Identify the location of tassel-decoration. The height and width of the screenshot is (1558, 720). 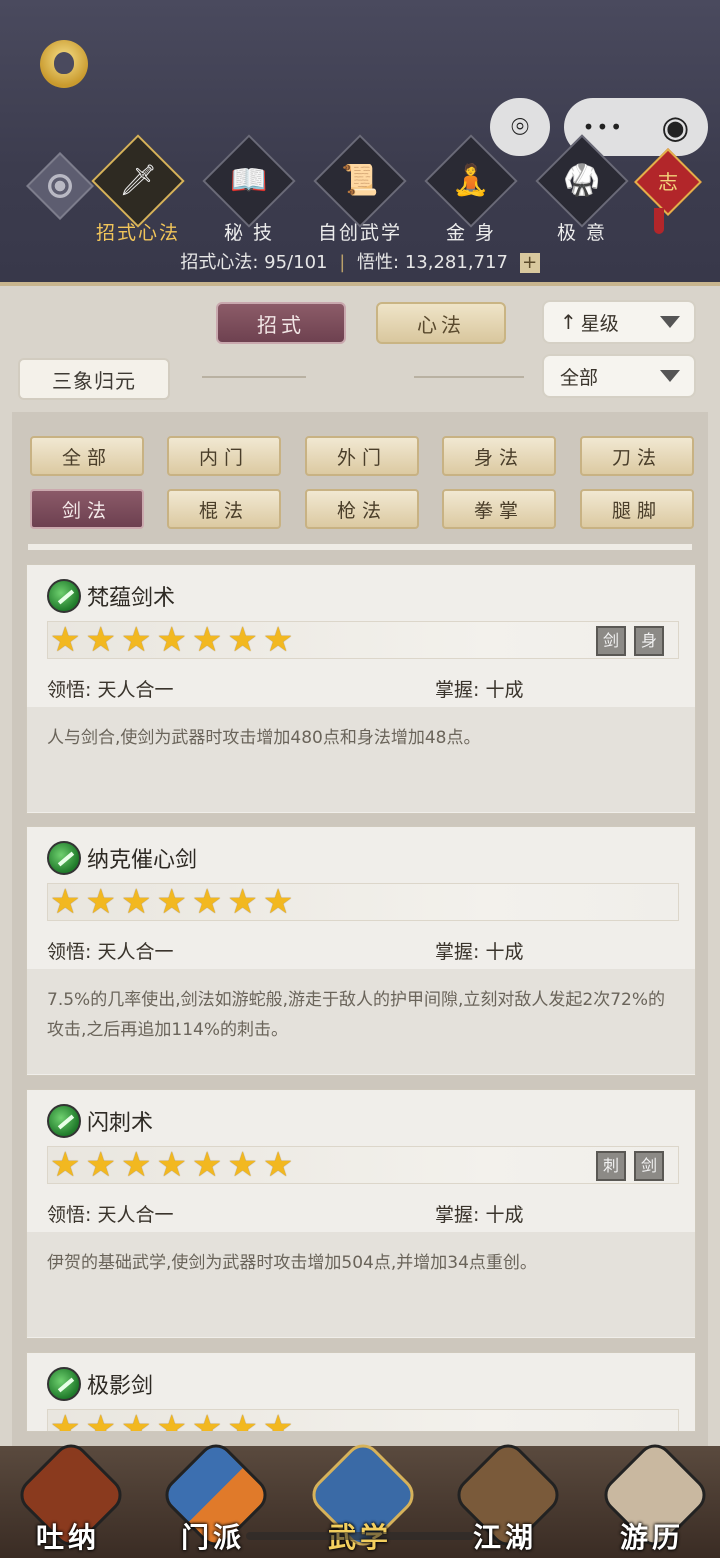
(659, 221).